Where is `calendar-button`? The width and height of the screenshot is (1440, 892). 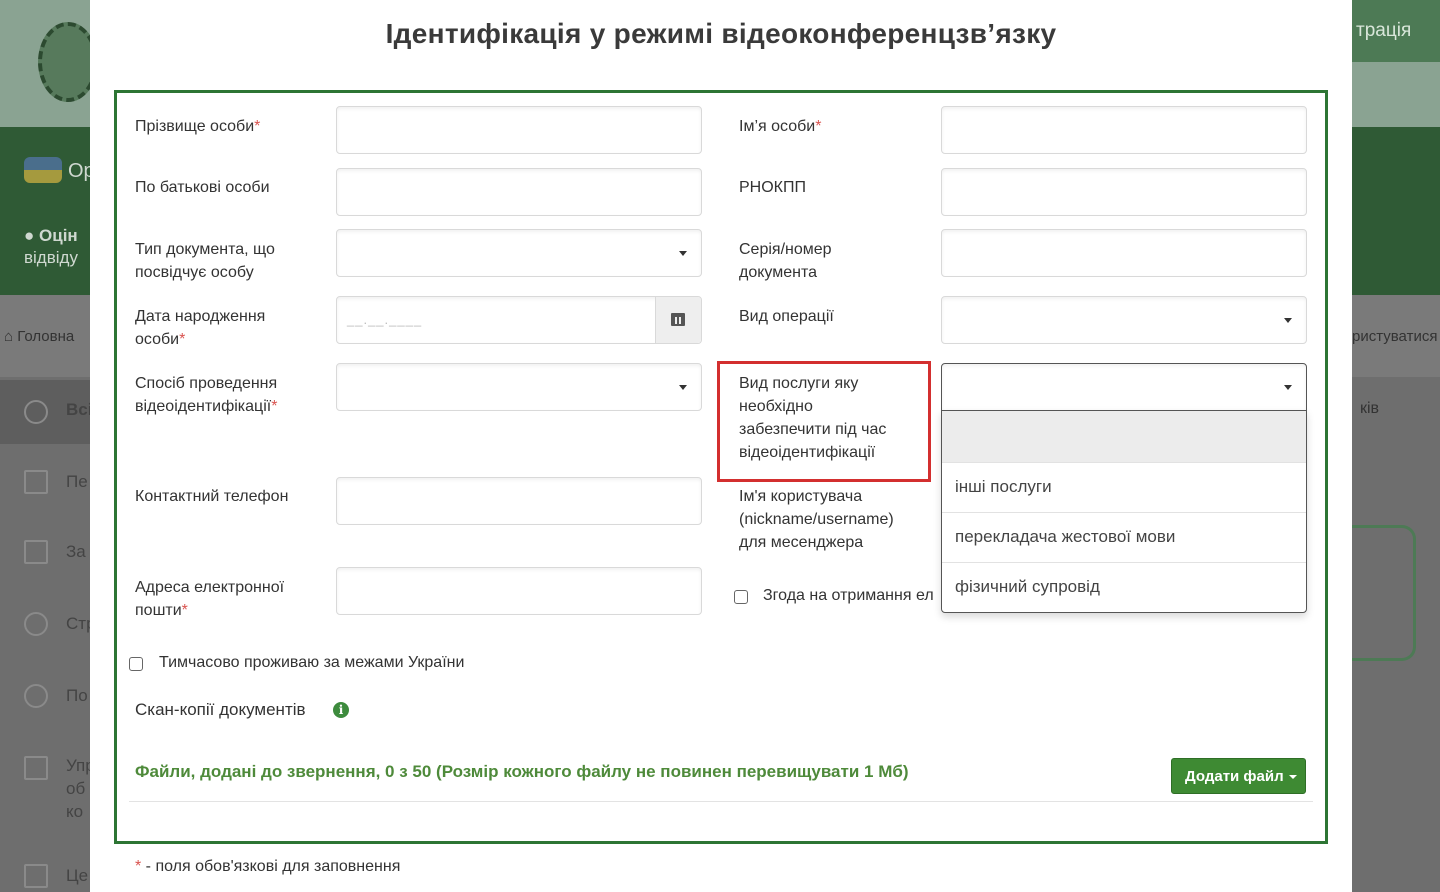 calendar-button is located at coordinates (678, 320).